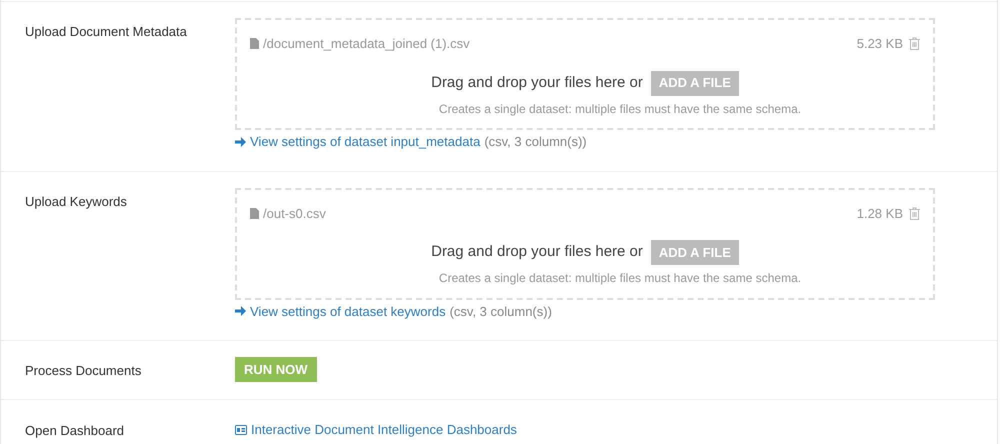 The image size is (1000, 444). Describe the element at coordinates (106, 31) in the screenshot. I see `row-label: Upload Document Metadata` at that location.